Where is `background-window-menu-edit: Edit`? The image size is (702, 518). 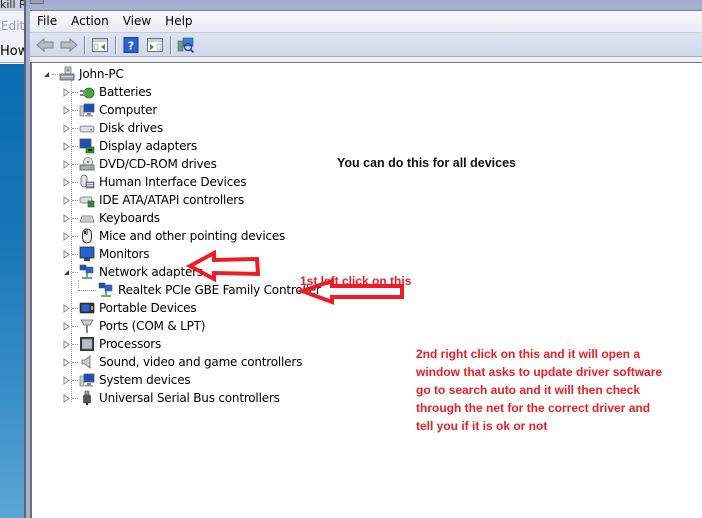
background-window-menu-edit: Edit is located at coordinates (13, 26).